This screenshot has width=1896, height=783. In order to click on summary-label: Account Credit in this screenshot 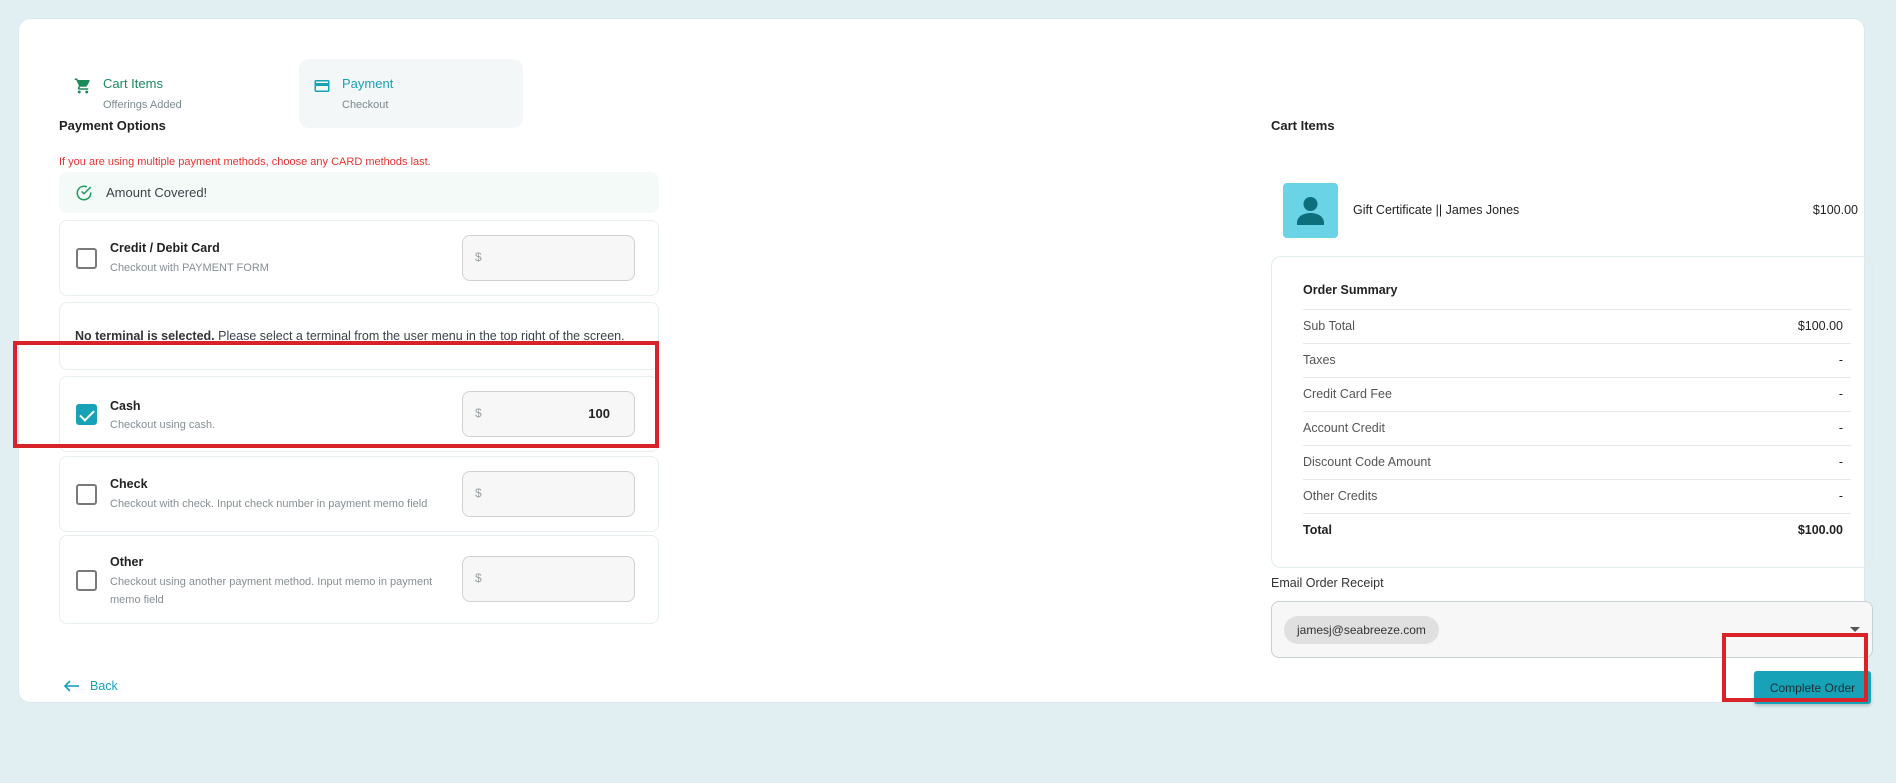, I will do `click(1344, 428)`.